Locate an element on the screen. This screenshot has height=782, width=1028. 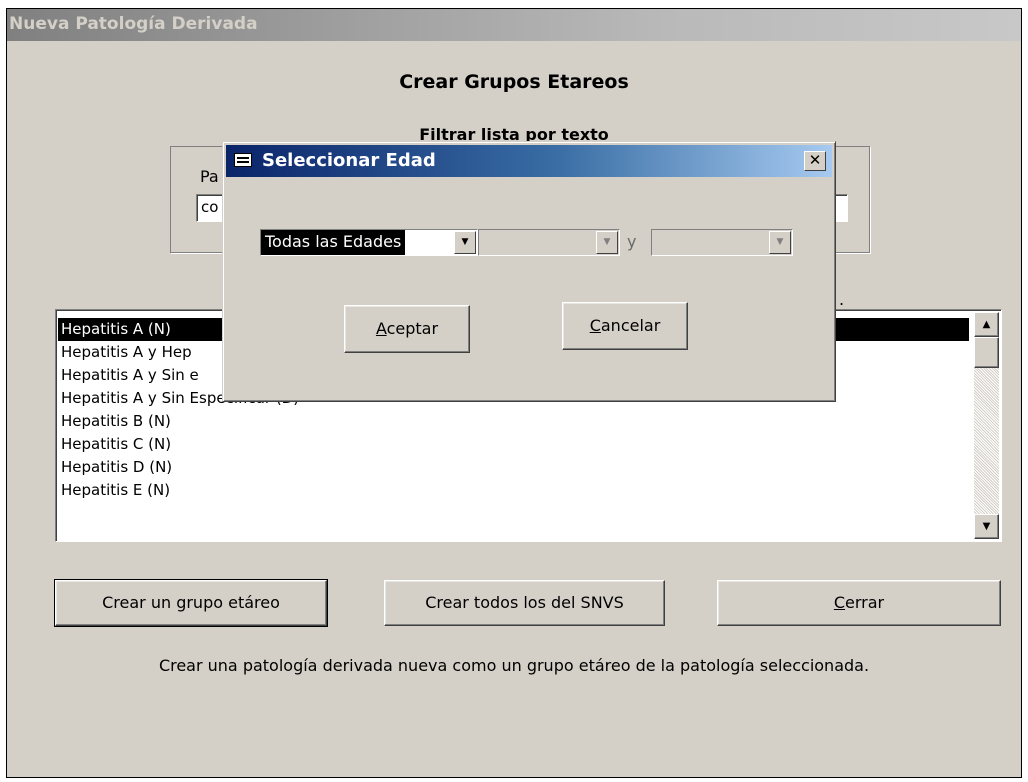
window-titlebar: Nueva Patología Derivada is located at coordinates (514, 25).